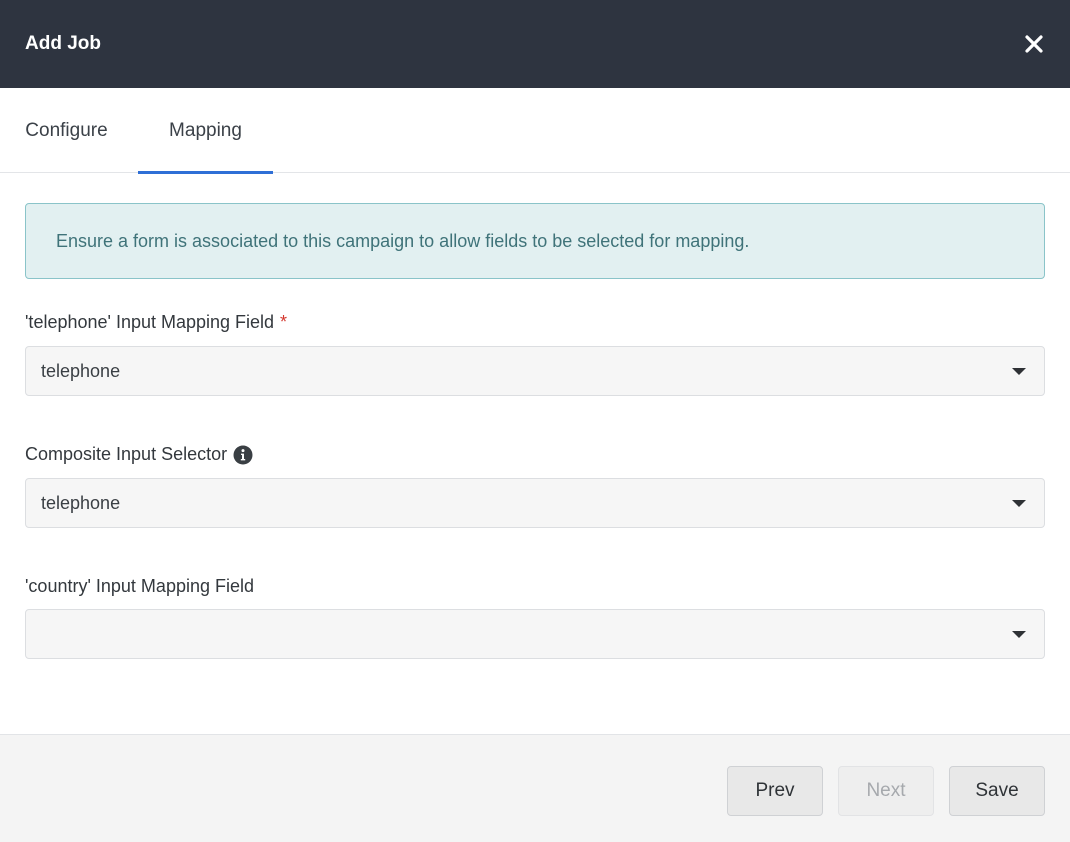 This screenshot has width=1070, height=842. Describe the element at coordinates (126, 454) in the screenshot. I see `field-label-text: Composite Input Selector` at that location.